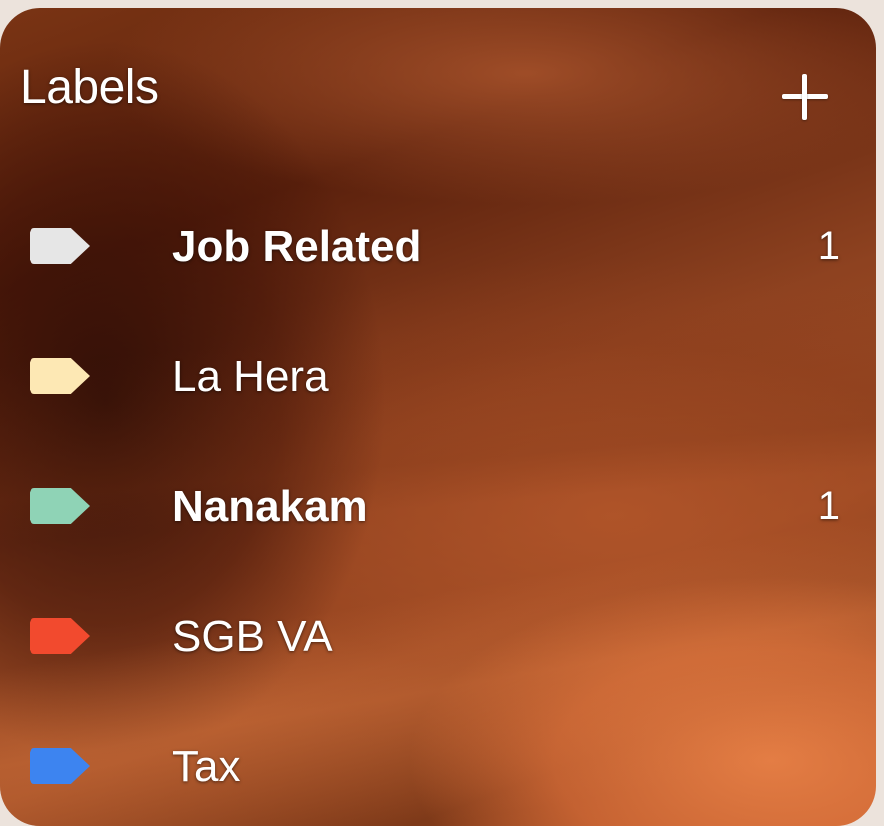 The image size is (884, 826). What do you see at coordinates (89, 87) in the screenshot?
I see `labels-title: Labels` at bounding box center [89, 87].